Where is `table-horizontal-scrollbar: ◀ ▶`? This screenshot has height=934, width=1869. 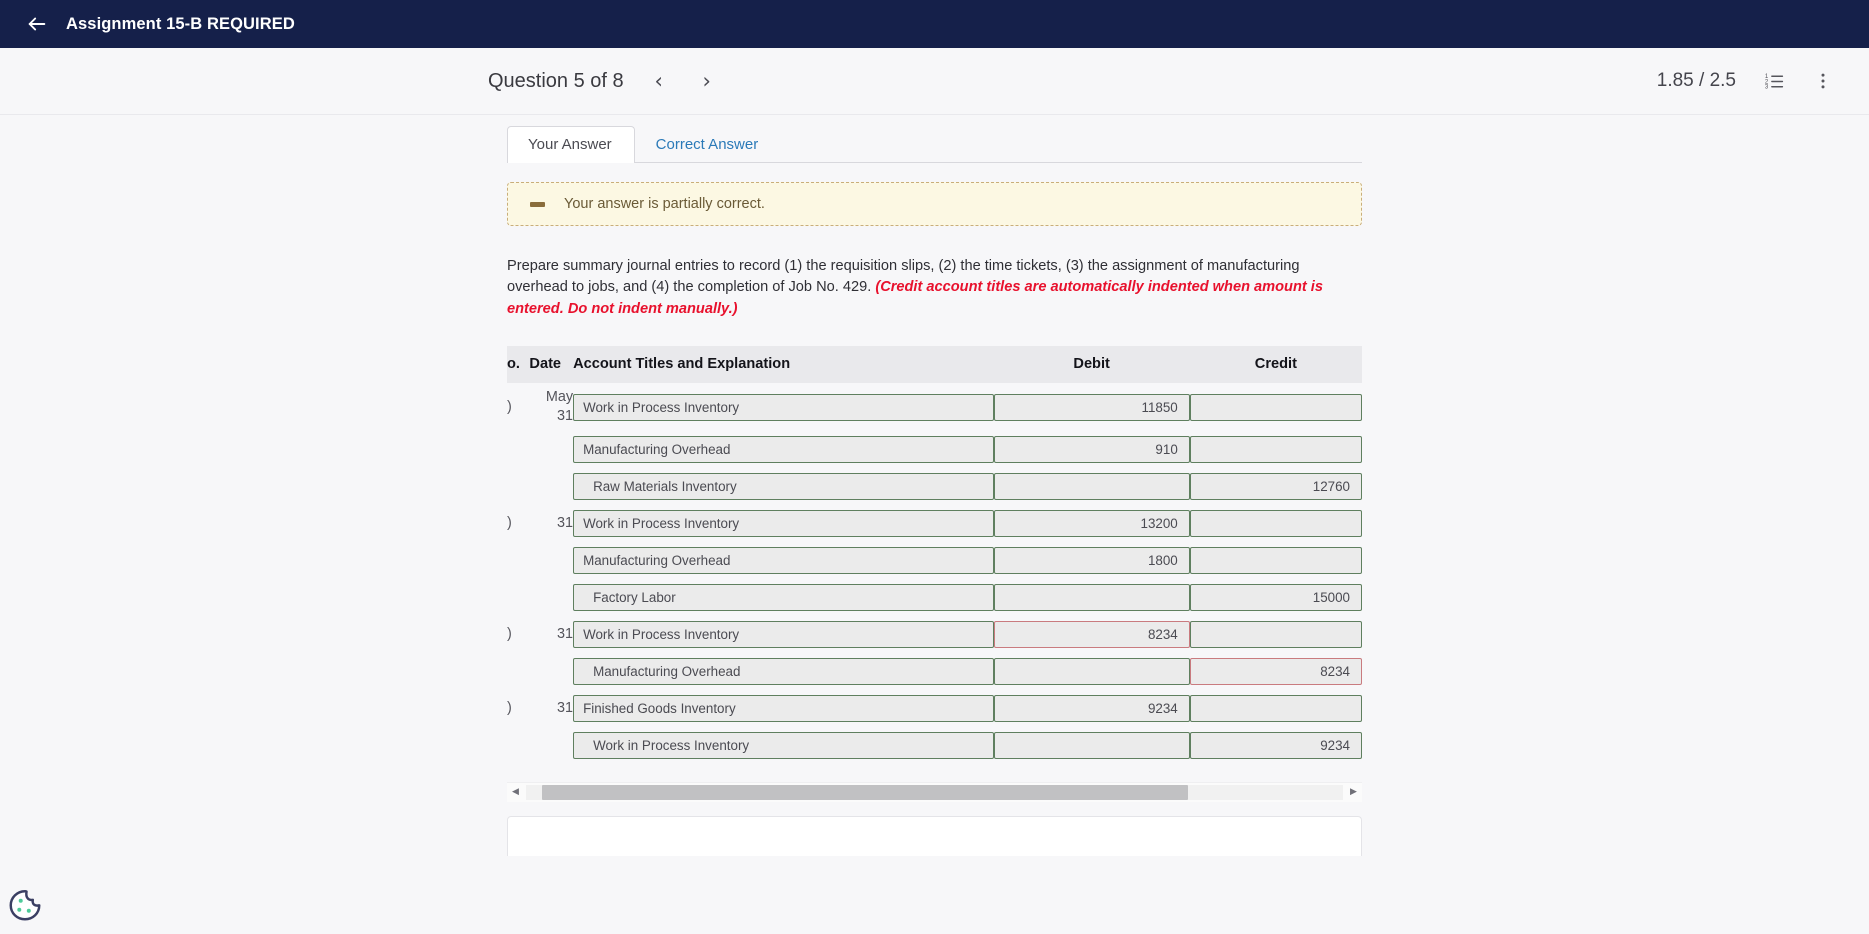 table-horizontal-scrollbar: ◀ ▶ is located at coordinates (934, 791).